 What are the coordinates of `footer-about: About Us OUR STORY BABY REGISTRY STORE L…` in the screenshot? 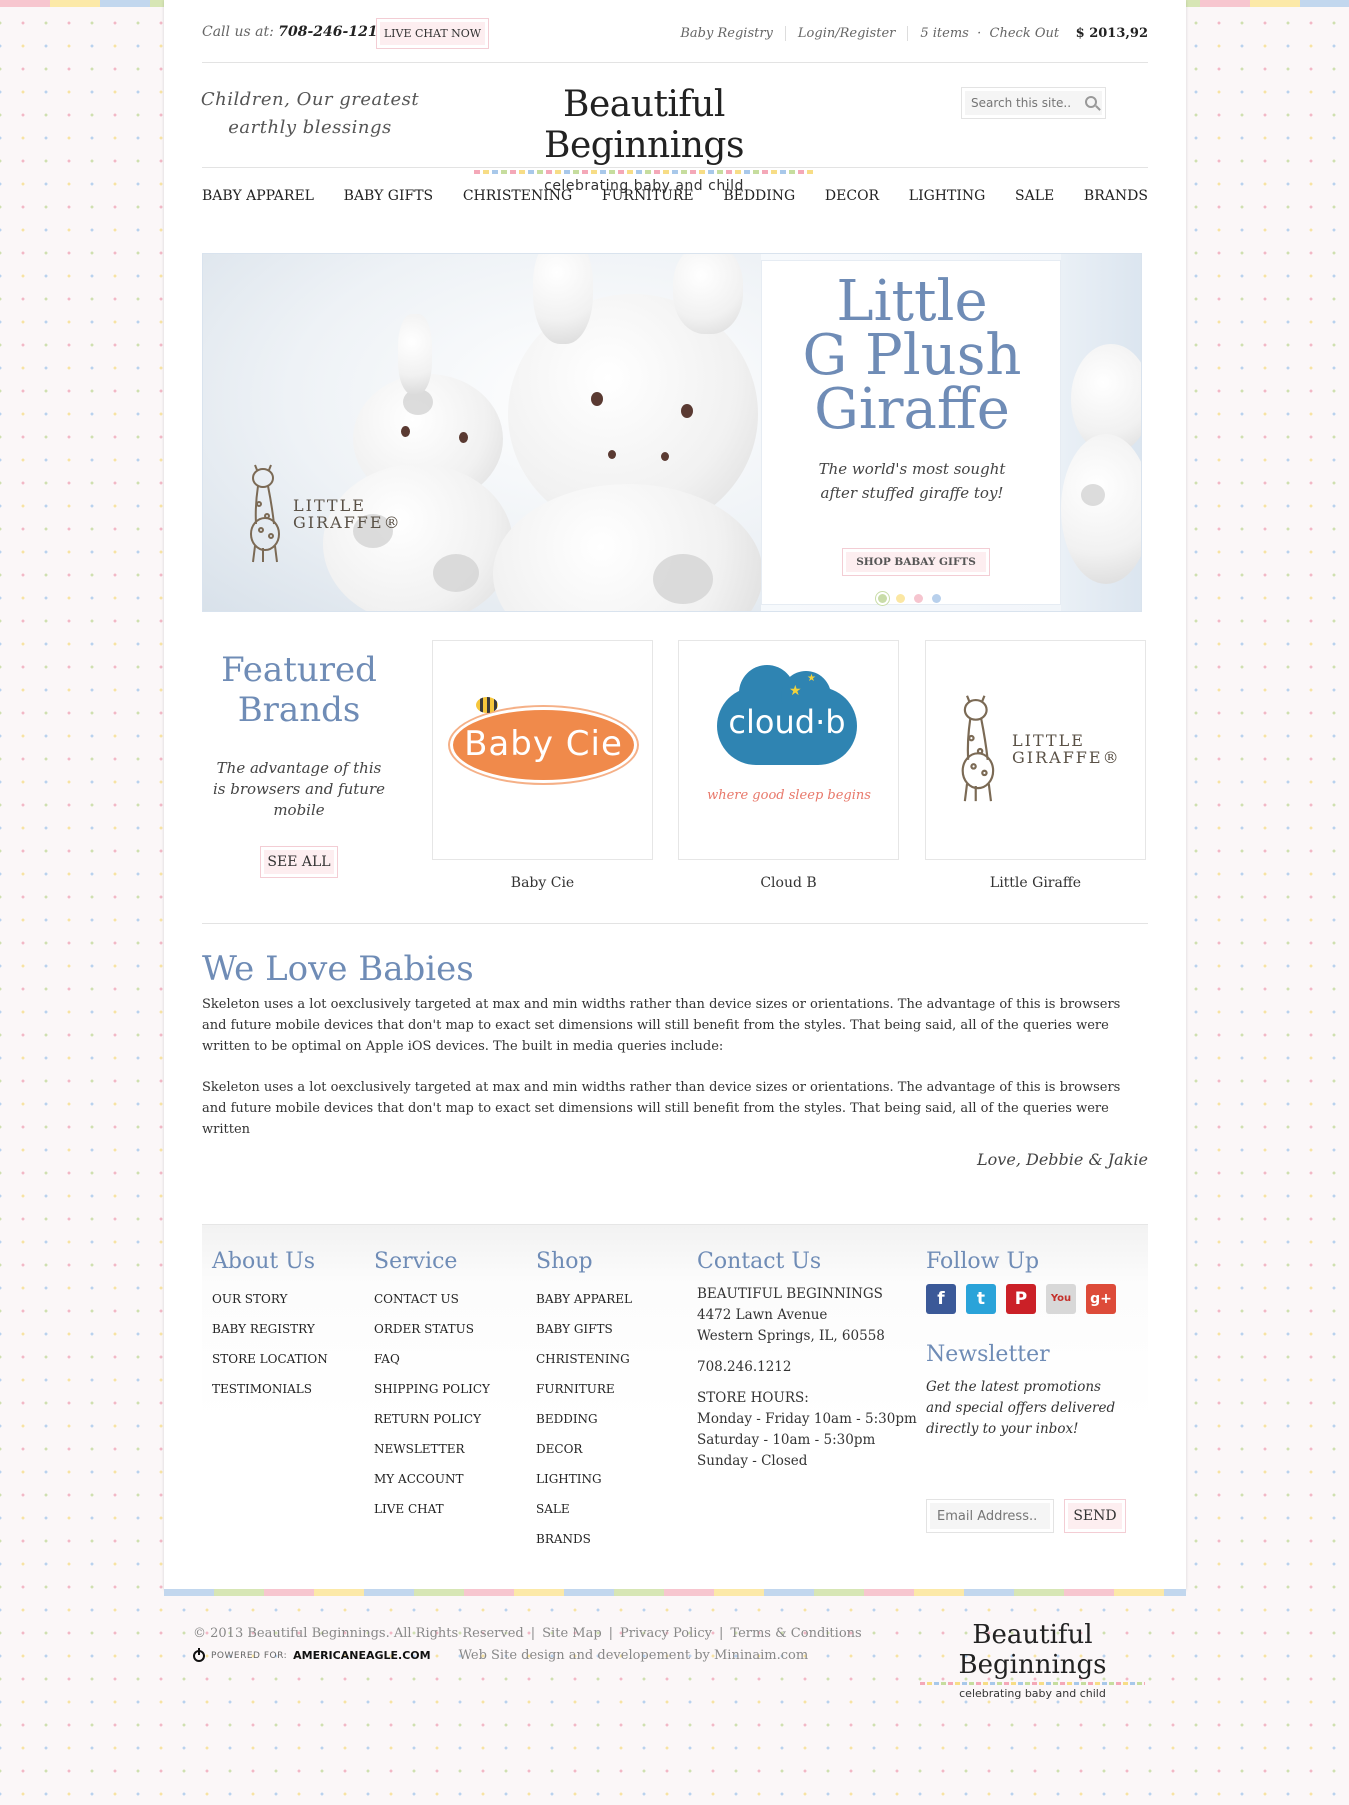 It's located at (270, 1326).